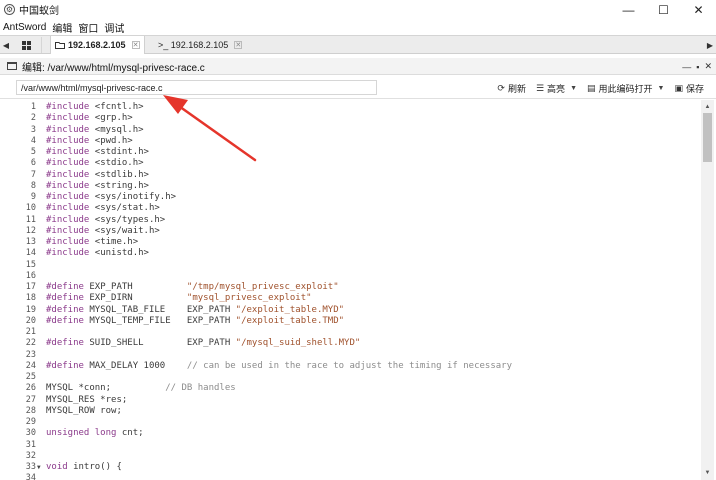  What do you see at coordinates (350, 467) in the screenshot?
I see `code-line: 33 ▼ void intro() {` at bounding box center [350, 467].